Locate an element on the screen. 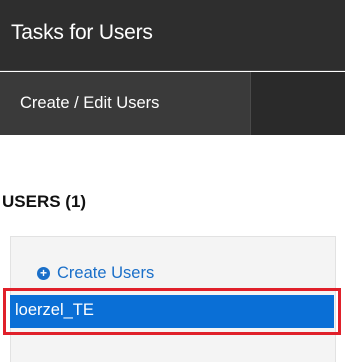  users-section-heading: USERS (1) is located at coordinates (44, 201).